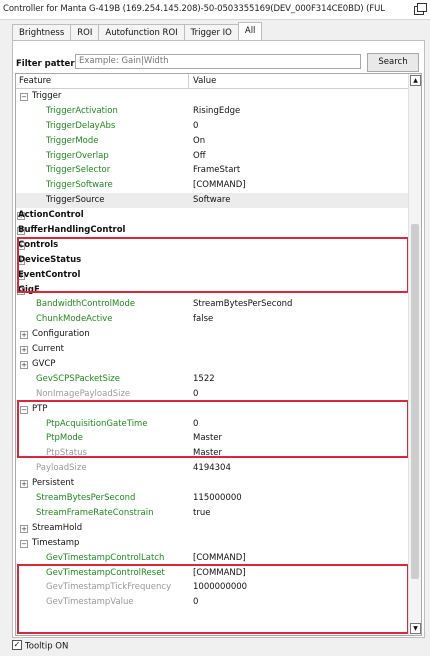 This screenshot has width=430, height=656. What do you see at coordinates (212, 230) in the screenshot?
I see `feature-row: + BufferHandlingControl` at bounding box center [212, 230].